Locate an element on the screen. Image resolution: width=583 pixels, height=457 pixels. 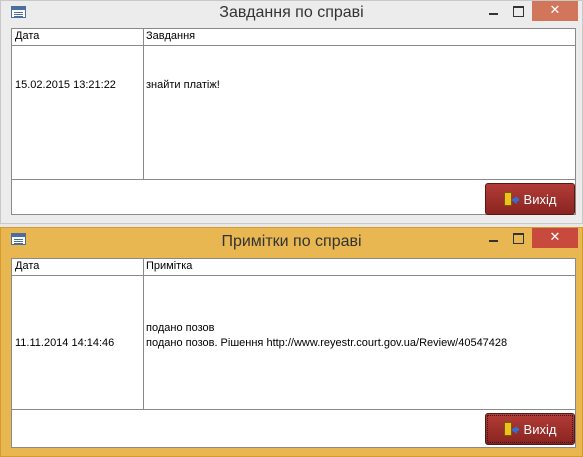
note-date: 11.11.2014 14:14:46 is located at coordinates (64, 343).